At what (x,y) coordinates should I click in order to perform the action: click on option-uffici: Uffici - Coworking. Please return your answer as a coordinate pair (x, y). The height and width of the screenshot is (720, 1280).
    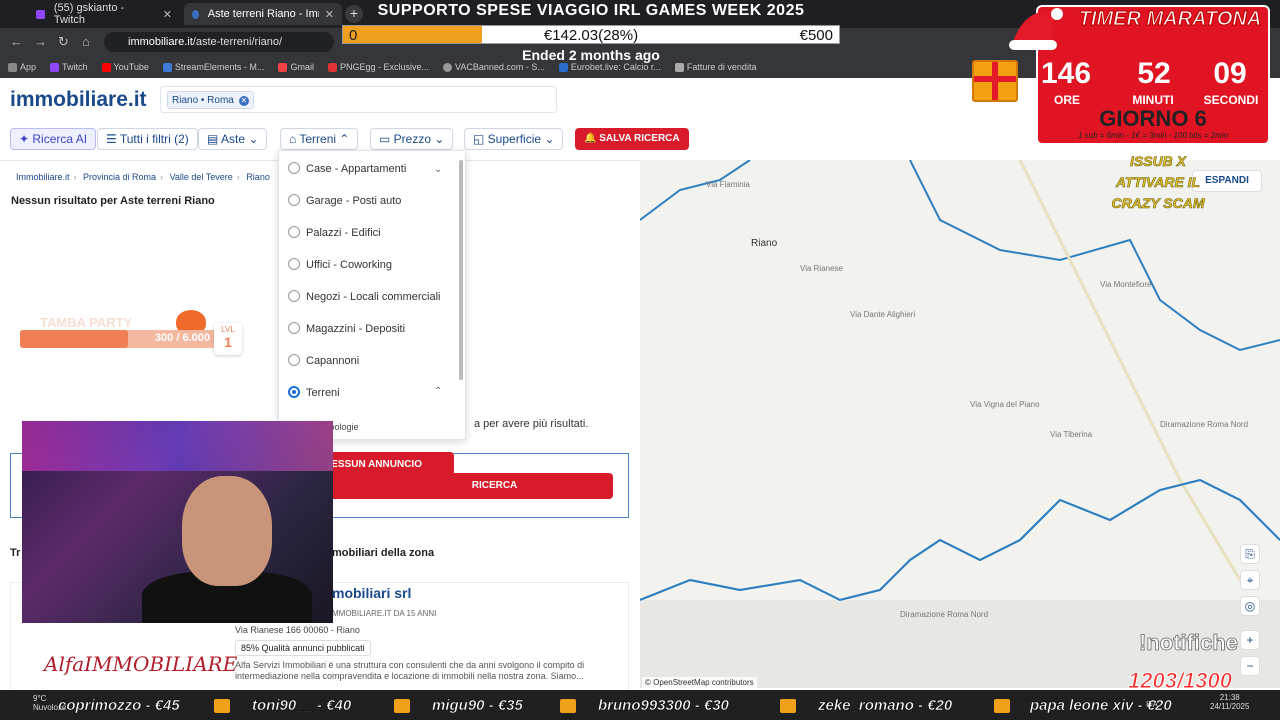
    Looking at the image, I should click on (340, 264).